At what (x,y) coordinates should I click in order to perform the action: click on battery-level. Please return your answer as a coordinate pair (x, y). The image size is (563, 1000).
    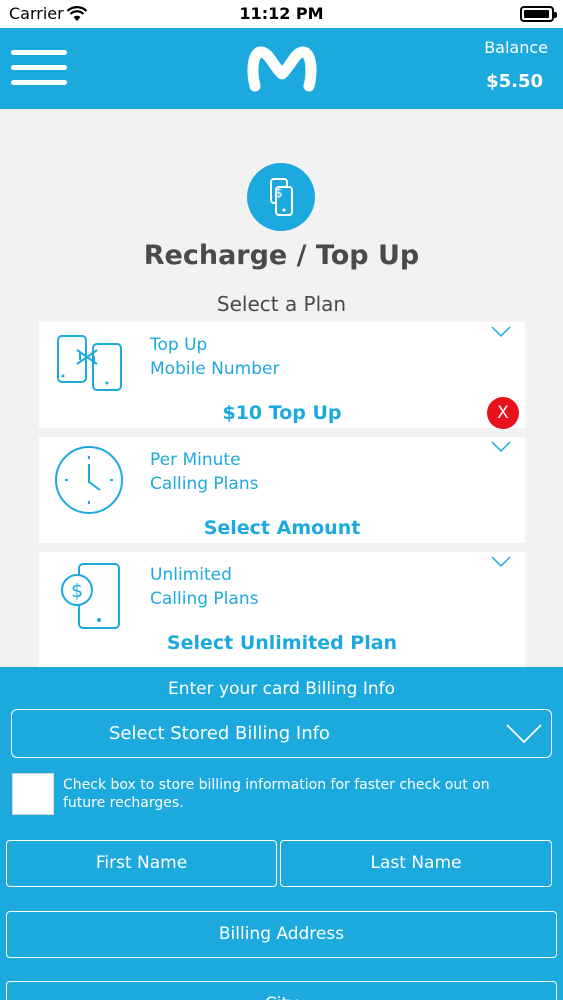
    Looking at the image, I should click on (536, 14).